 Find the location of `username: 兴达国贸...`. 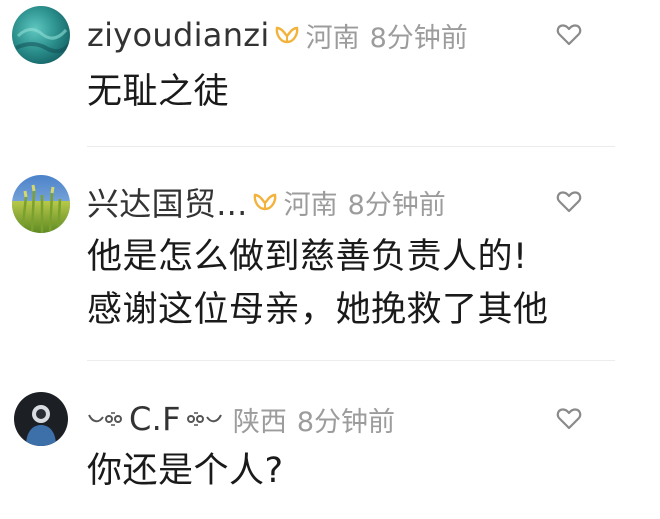

username: 兴达国贸... is located at coordinates (167, 202).